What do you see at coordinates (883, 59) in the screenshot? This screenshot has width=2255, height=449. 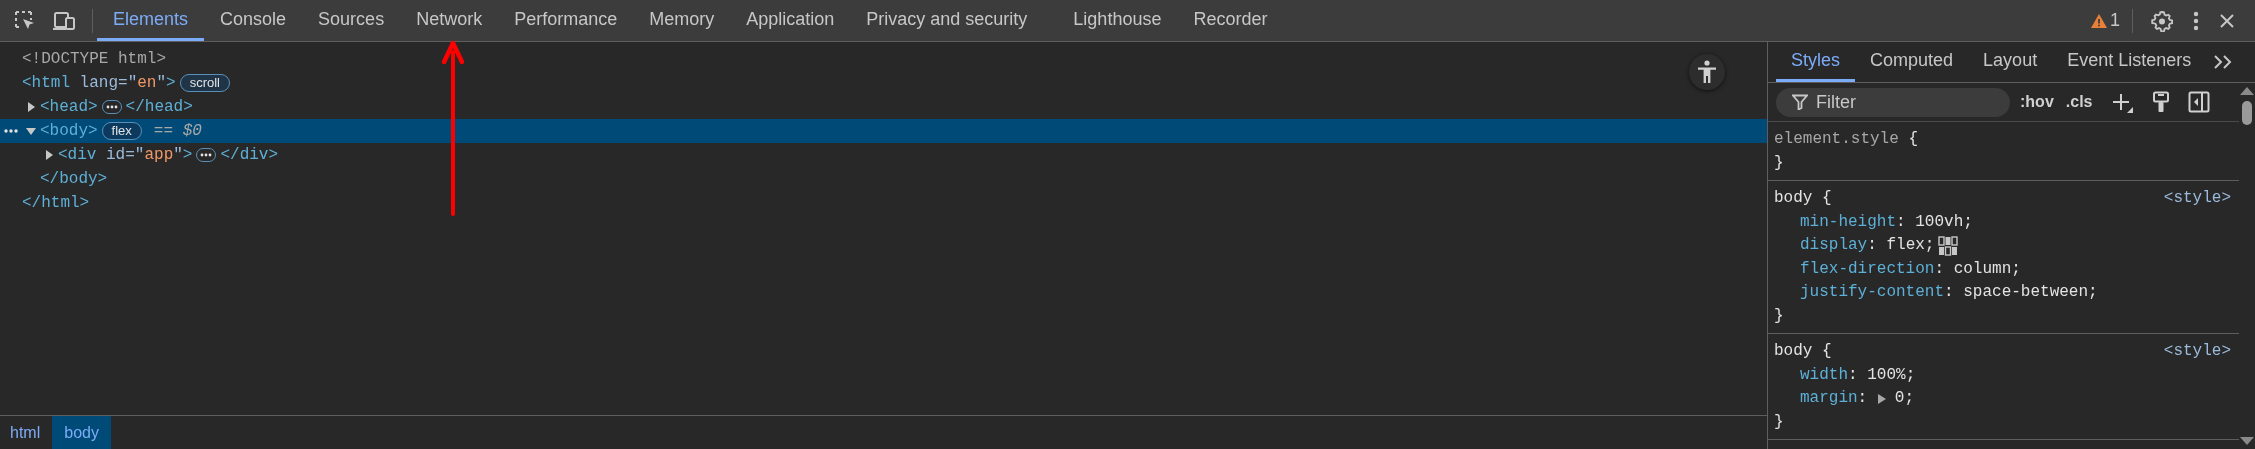 I see `dom-row: <!DOCTYPE html>` at bounding box center [883, 59].